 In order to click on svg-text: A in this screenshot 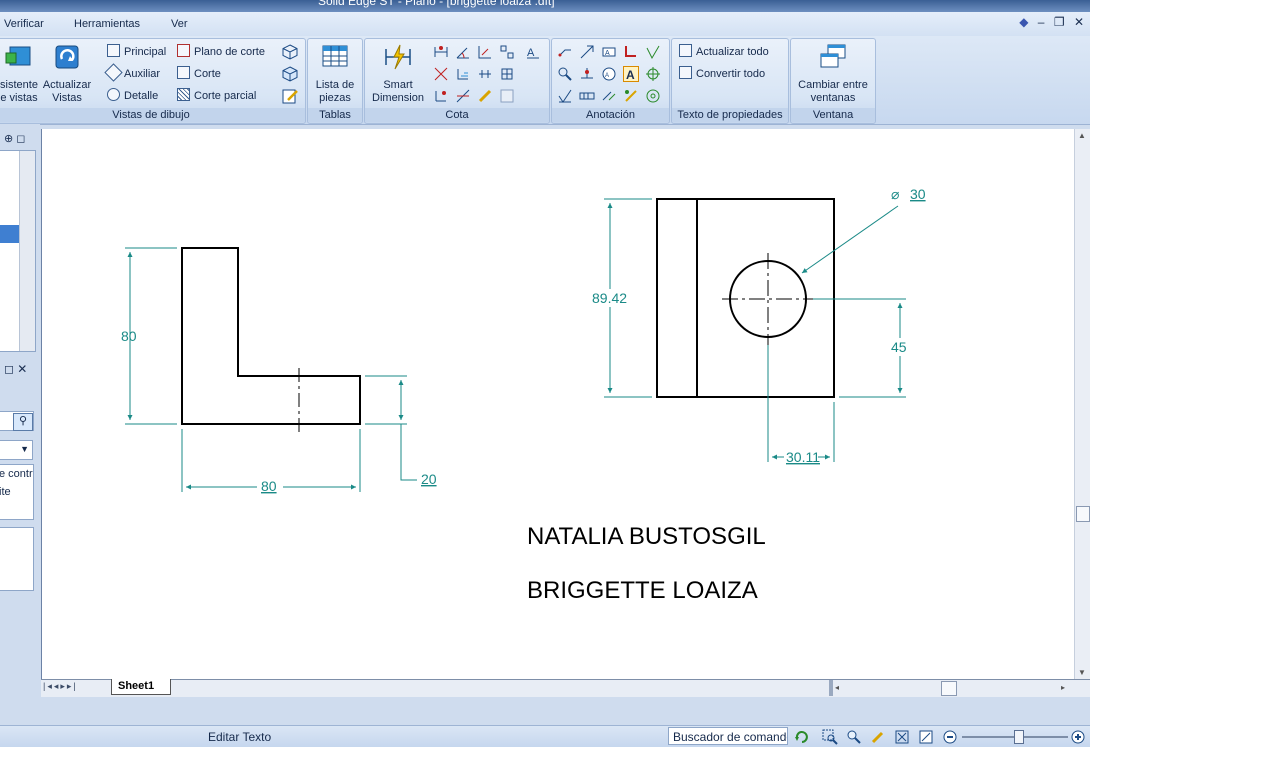, I will do `click(531, 53)`.